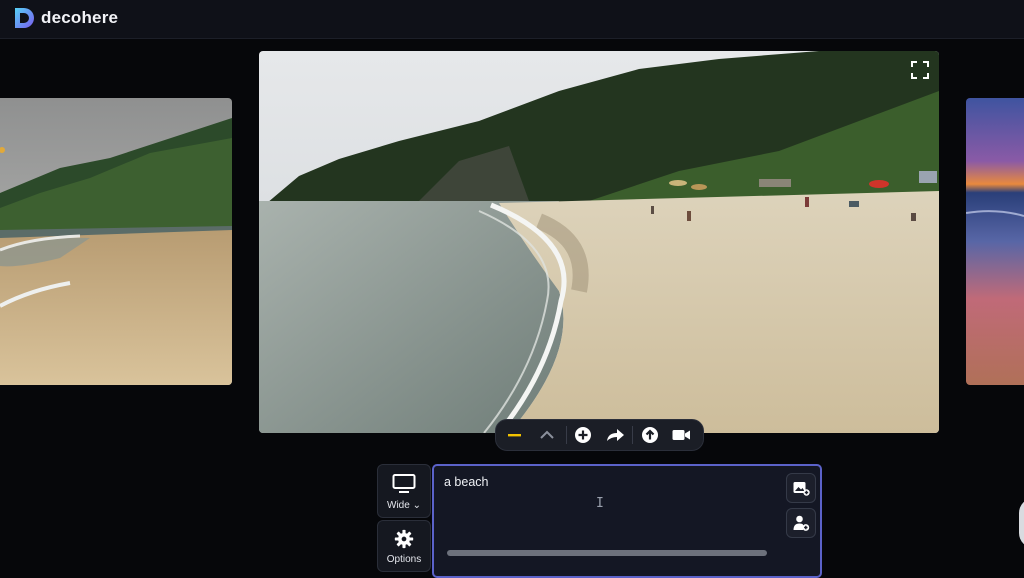 This screenshot has height=578, width=1024. I want to click on options-label: Options, so click(404, 559).